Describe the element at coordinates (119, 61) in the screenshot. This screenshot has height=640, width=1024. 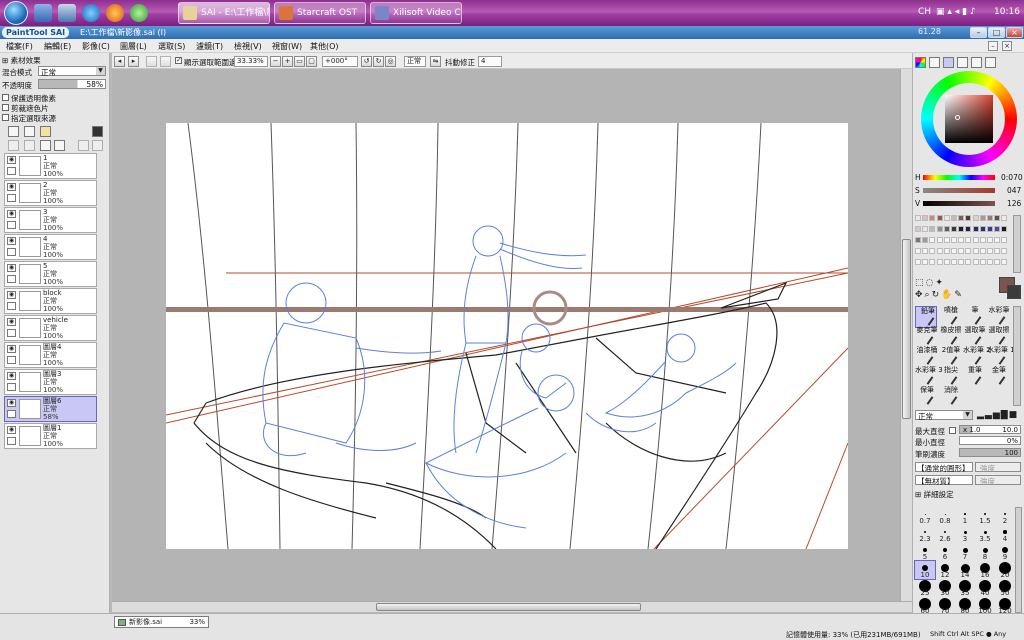
I see `undo-button: ◂` at that location.